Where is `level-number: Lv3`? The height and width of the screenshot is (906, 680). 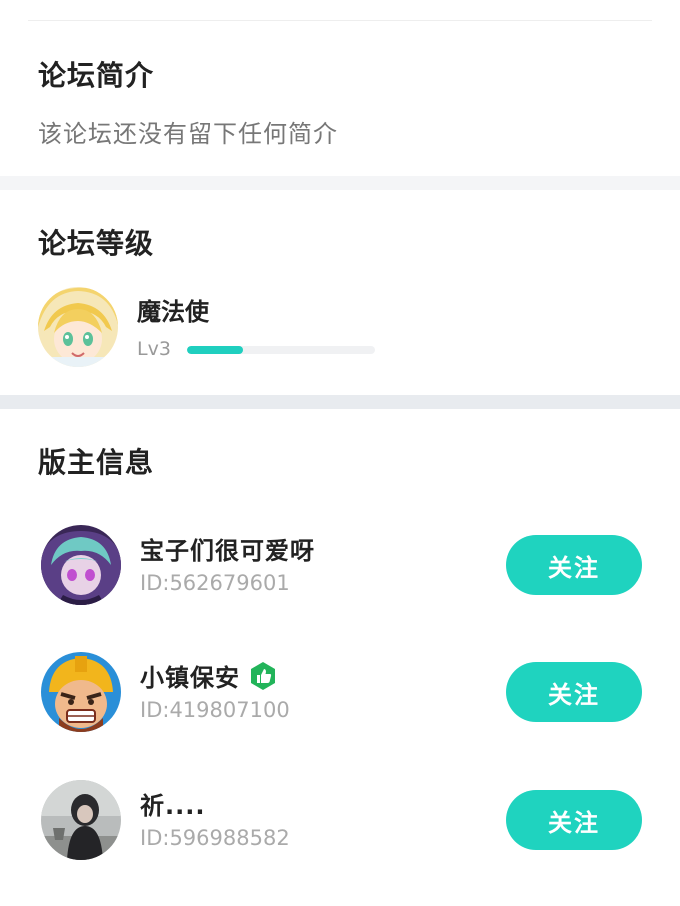 level-number: Lv3 is located at coordinates (154, 349).